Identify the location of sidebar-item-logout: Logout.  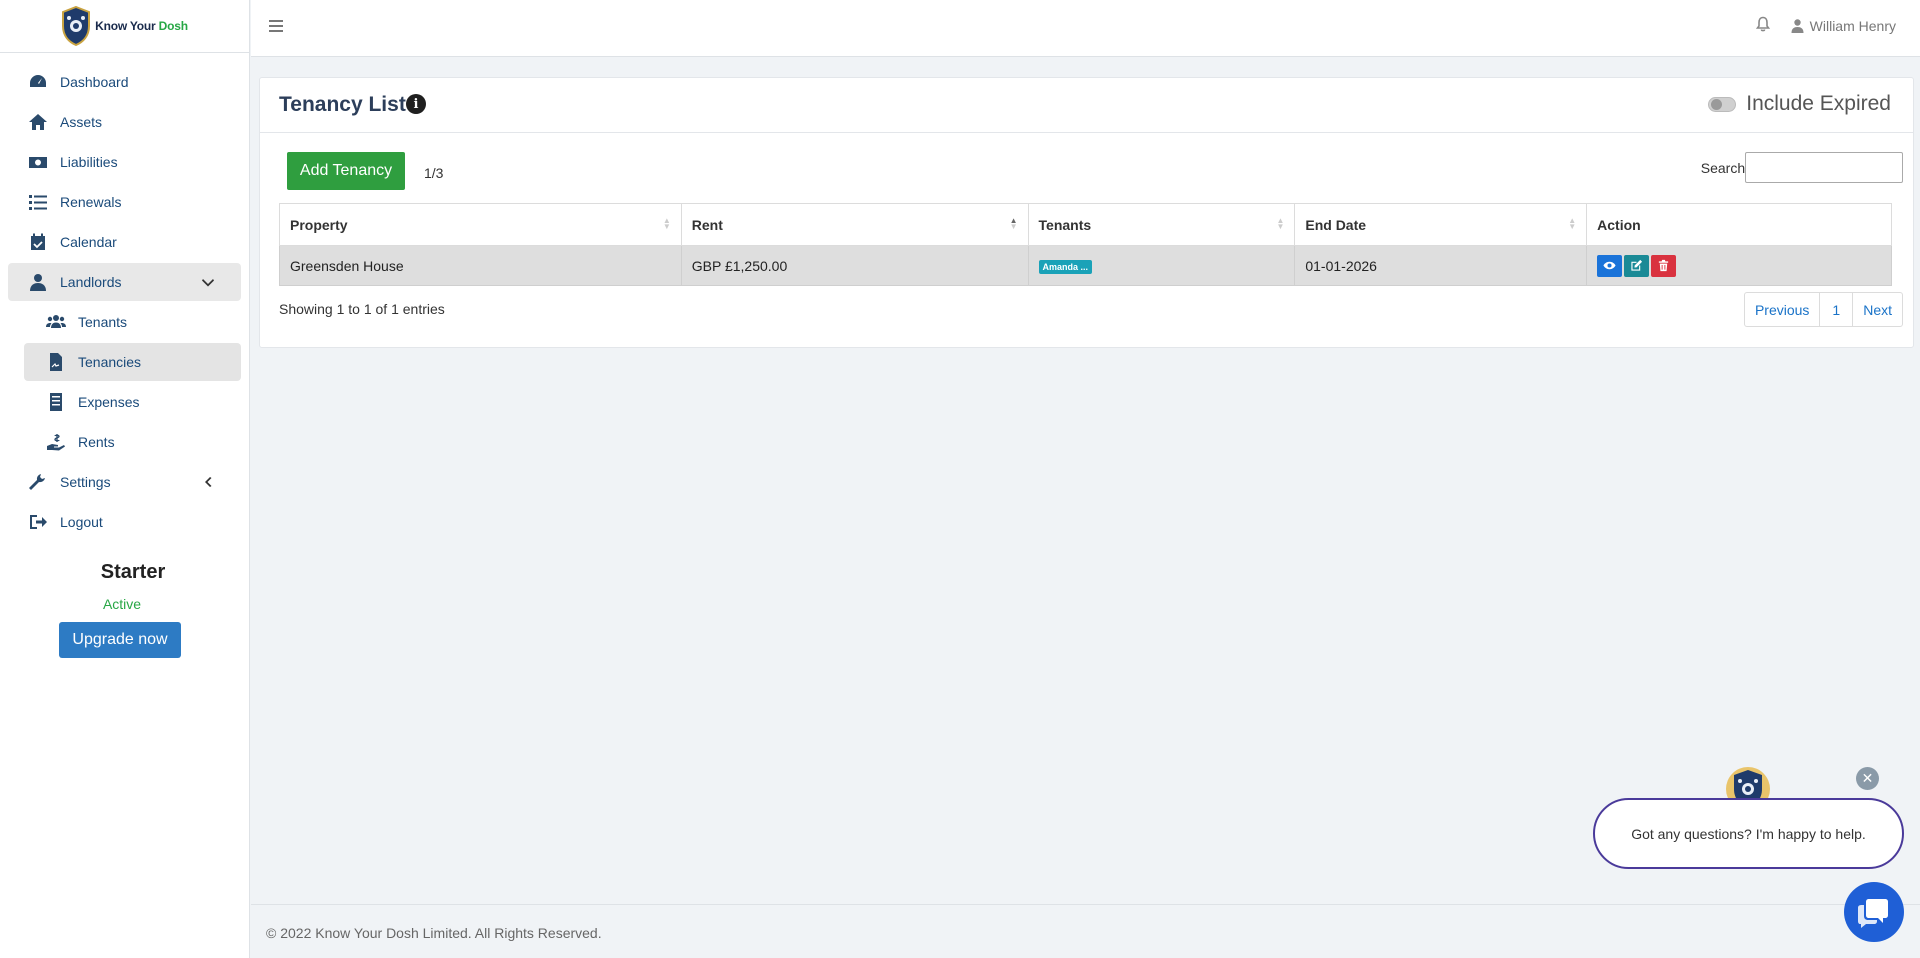
(124, 522).